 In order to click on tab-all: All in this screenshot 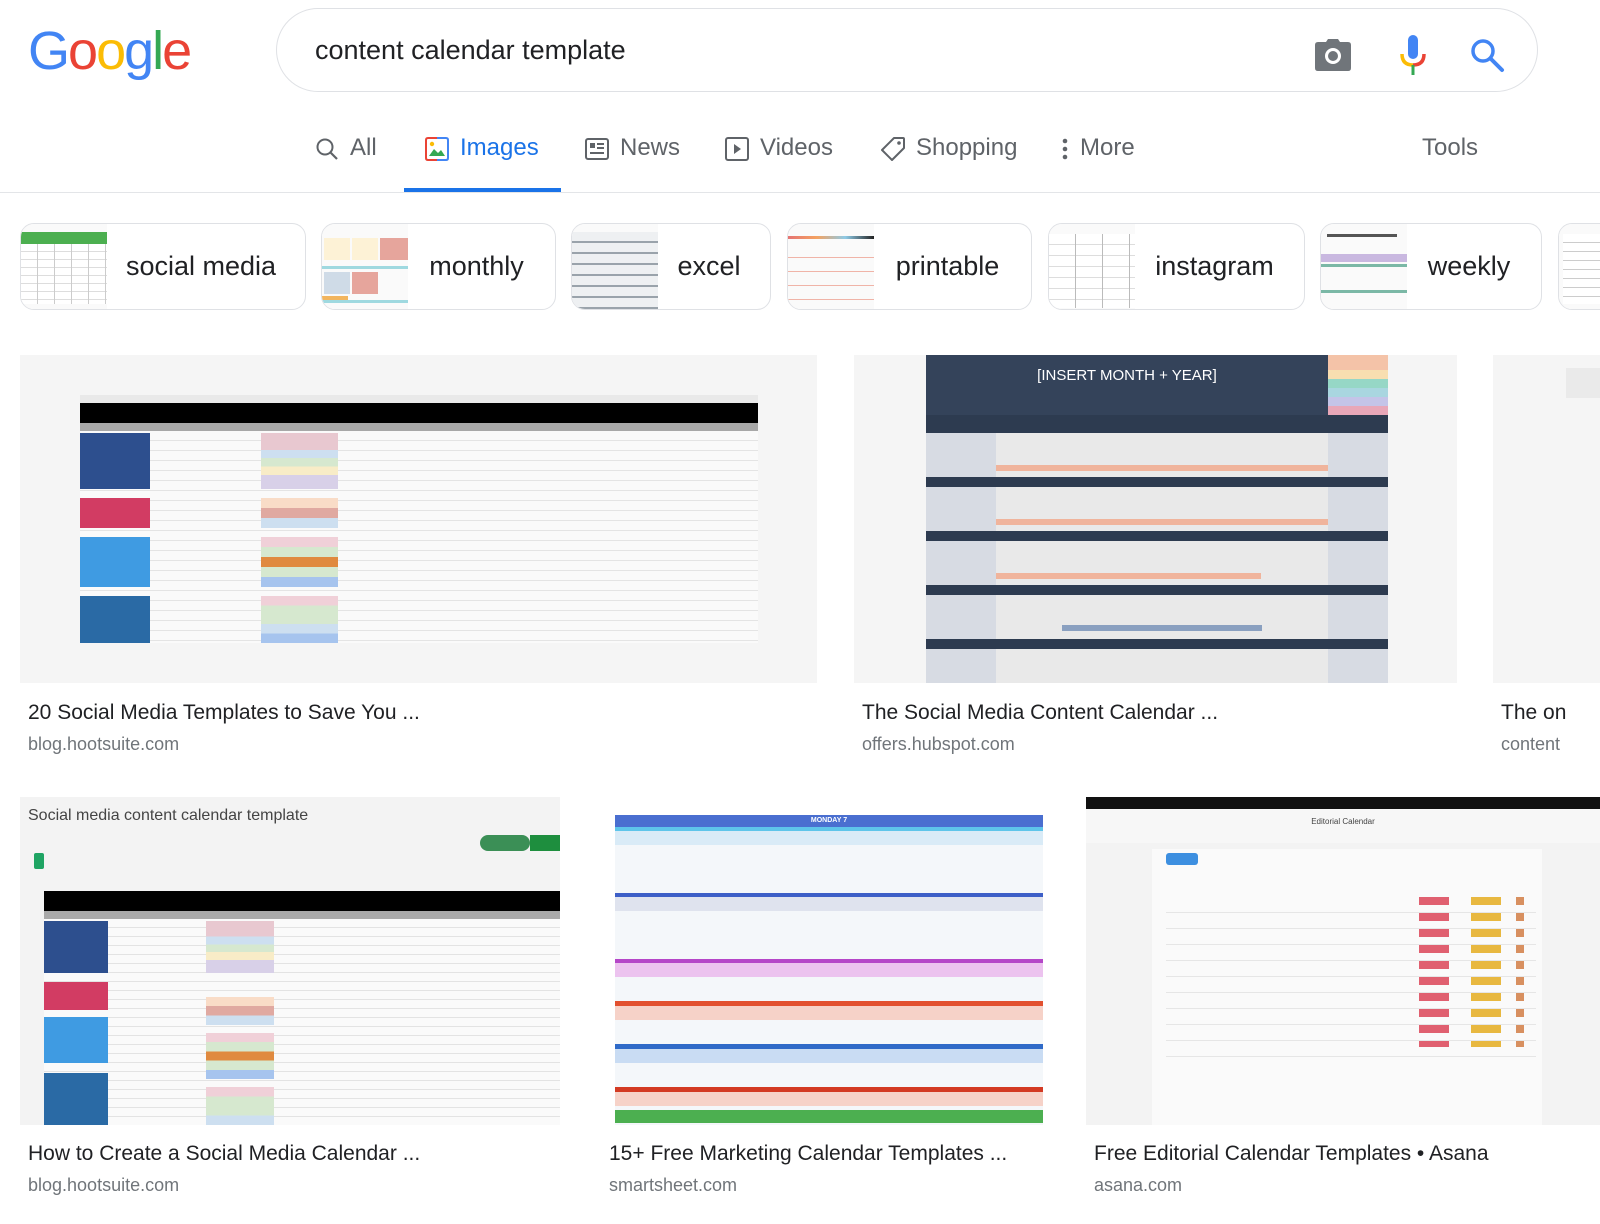, I will do `click(345, 163)`.